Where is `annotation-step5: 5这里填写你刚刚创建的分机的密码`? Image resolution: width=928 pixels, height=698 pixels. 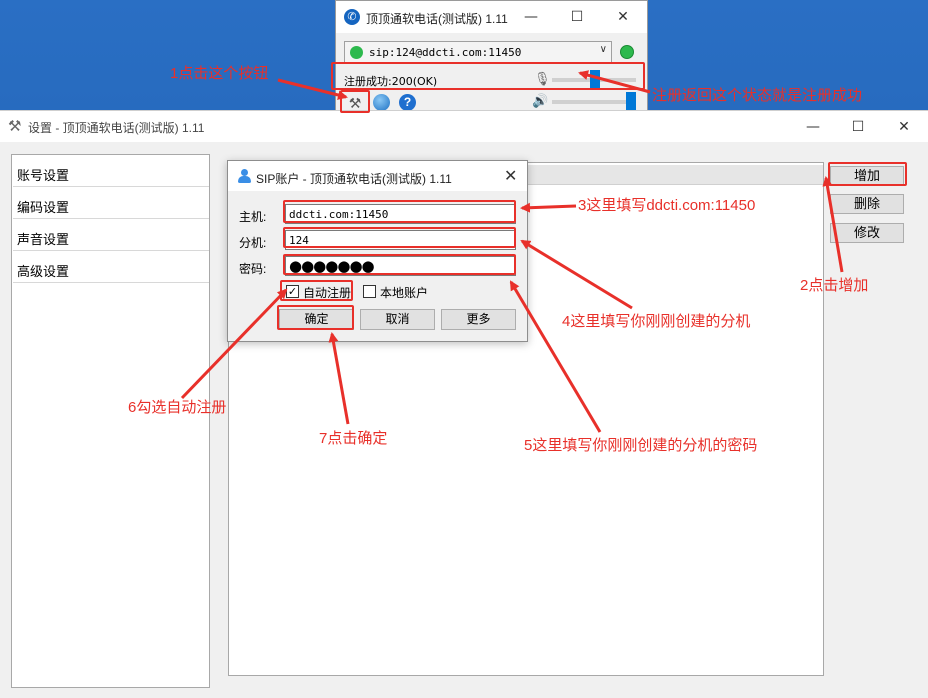 annotation-step5: 5这里填写你刚刚创建的分机的密码 is located at coordinates (641, 445).